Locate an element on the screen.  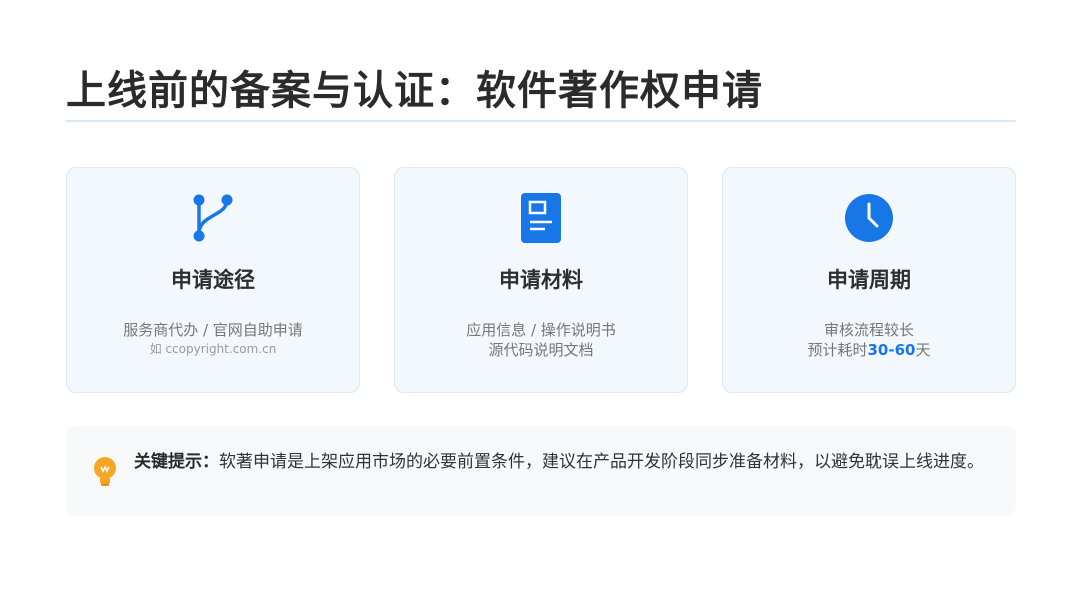
card-application-materials: 申请材料 应用信息 / 操作说明书 源代码说明文档 is located at coordinates (541, 280).